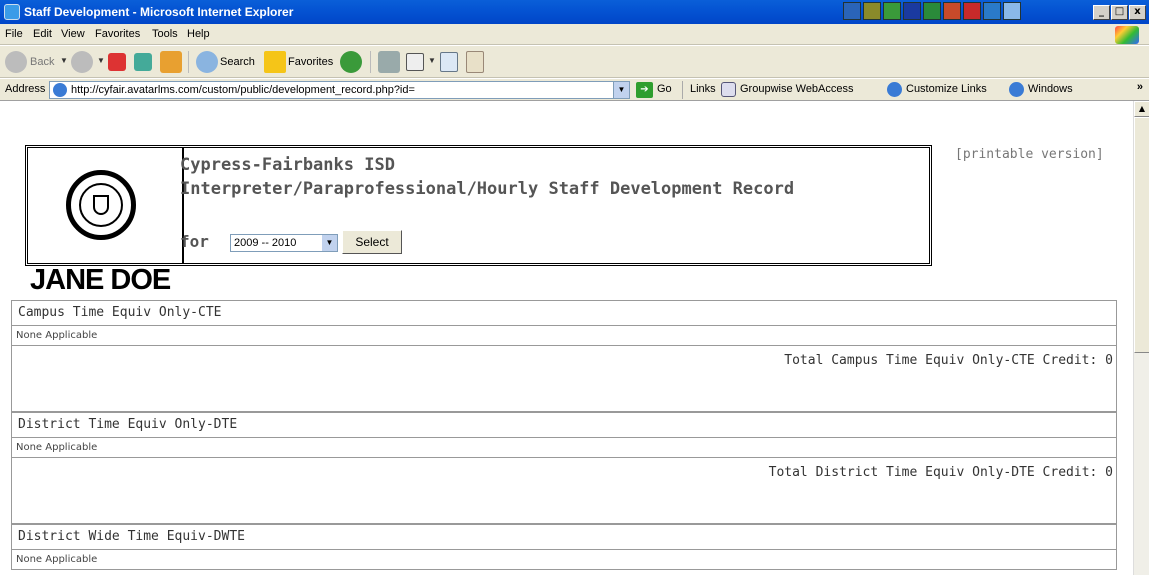 This screenshot has height=575, width=1149. What do you see at coordinates (564, 425) in the screenshot?
I see `section-heading-dte: District Time Equiv Only-DTE` at bounding box center [564, 425].